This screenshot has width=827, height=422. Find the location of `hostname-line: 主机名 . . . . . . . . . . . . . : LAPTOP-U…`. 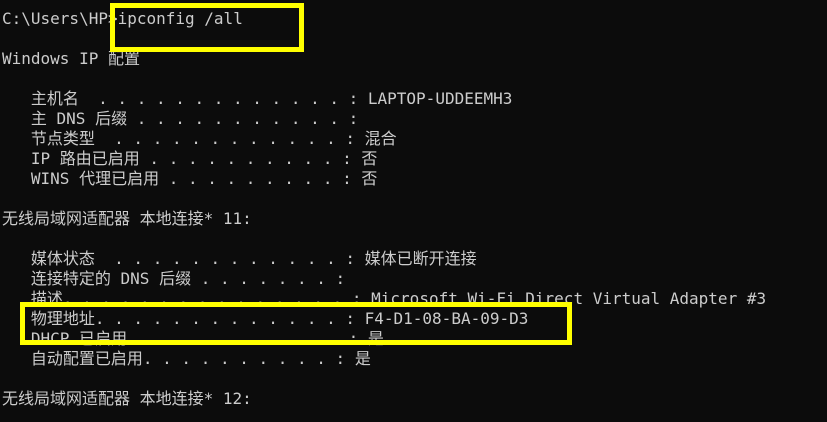

hostname-line: 主机名 . . . . . . . . . . . . . : LAPTOP-U… is located at coordinates (257, 98).